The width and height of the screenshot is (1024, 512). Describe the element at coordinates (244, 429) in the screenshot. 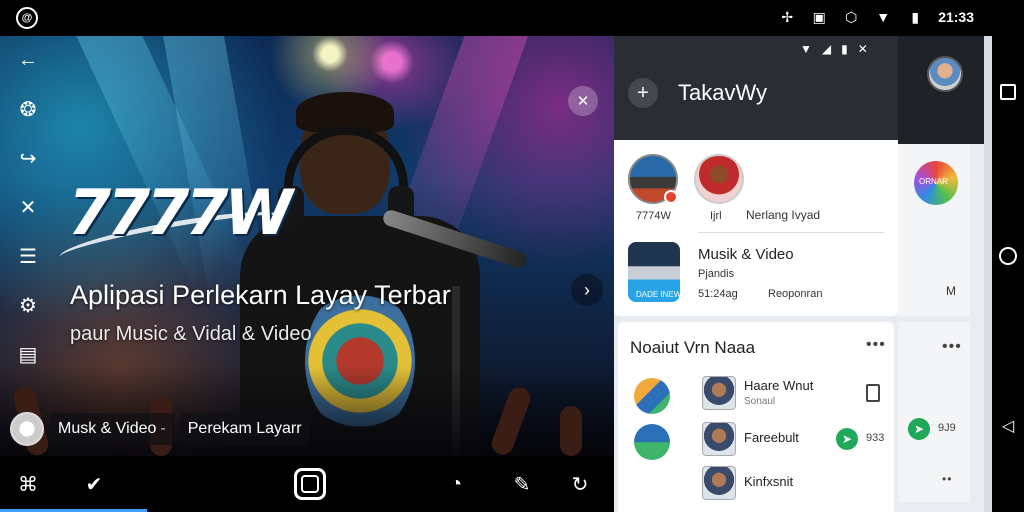

I see `chip-screen-recorder: Perekam Layarr` at that location.